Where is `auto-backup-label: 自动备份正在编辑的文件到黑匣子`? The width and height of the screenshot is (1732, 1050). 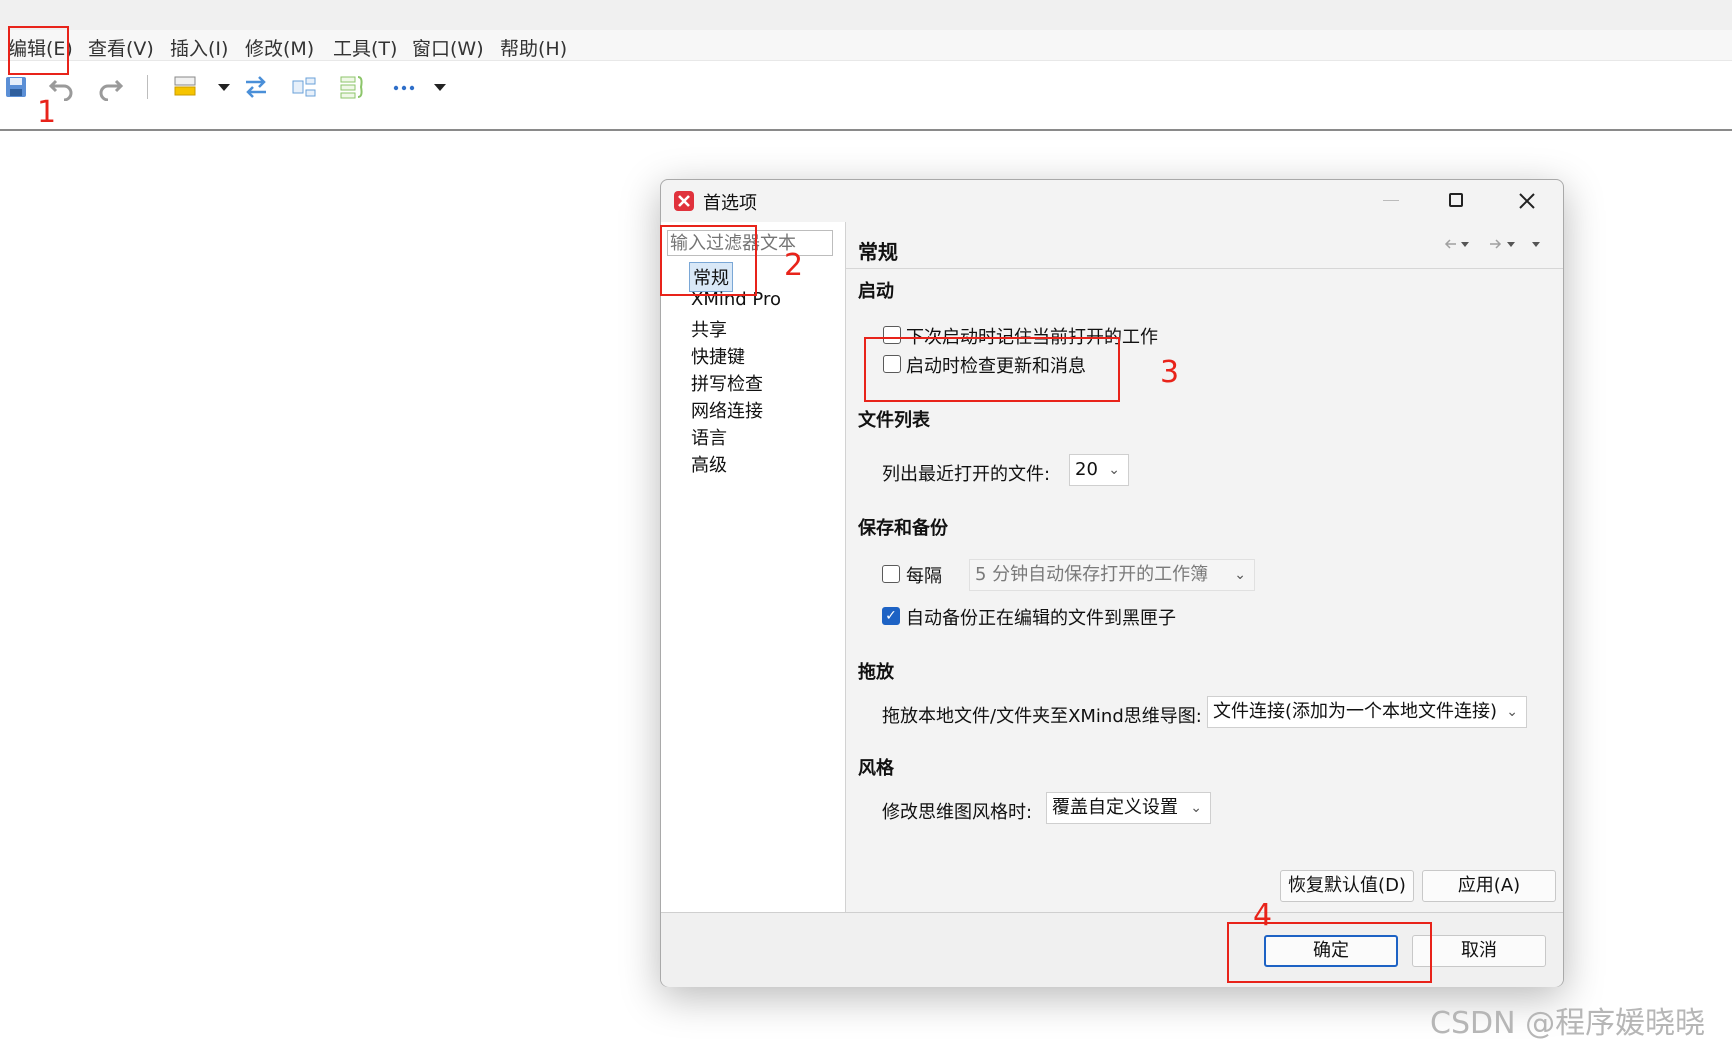
auto-backup-label: 自动备份正在编辑的文件到黑匣子 is located at coordinates (1041, 618).